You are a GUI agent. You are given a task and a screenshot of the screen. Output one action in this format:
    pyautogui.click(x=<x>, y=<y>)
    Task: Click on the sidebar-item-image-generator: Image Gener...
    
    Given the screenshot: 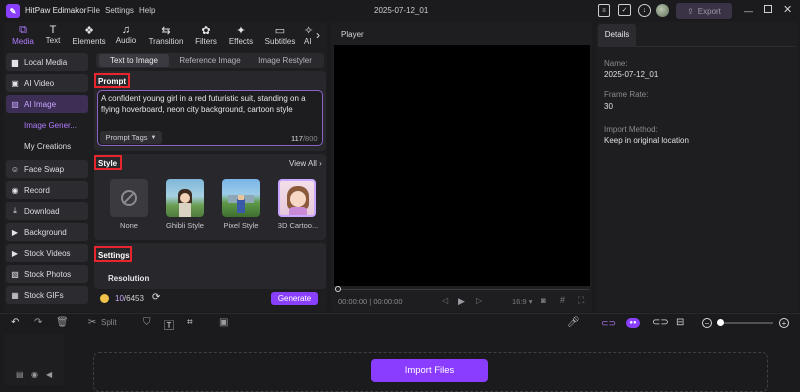 What is the action you would take?
    pyautogui.click(x=47, y=126)
    